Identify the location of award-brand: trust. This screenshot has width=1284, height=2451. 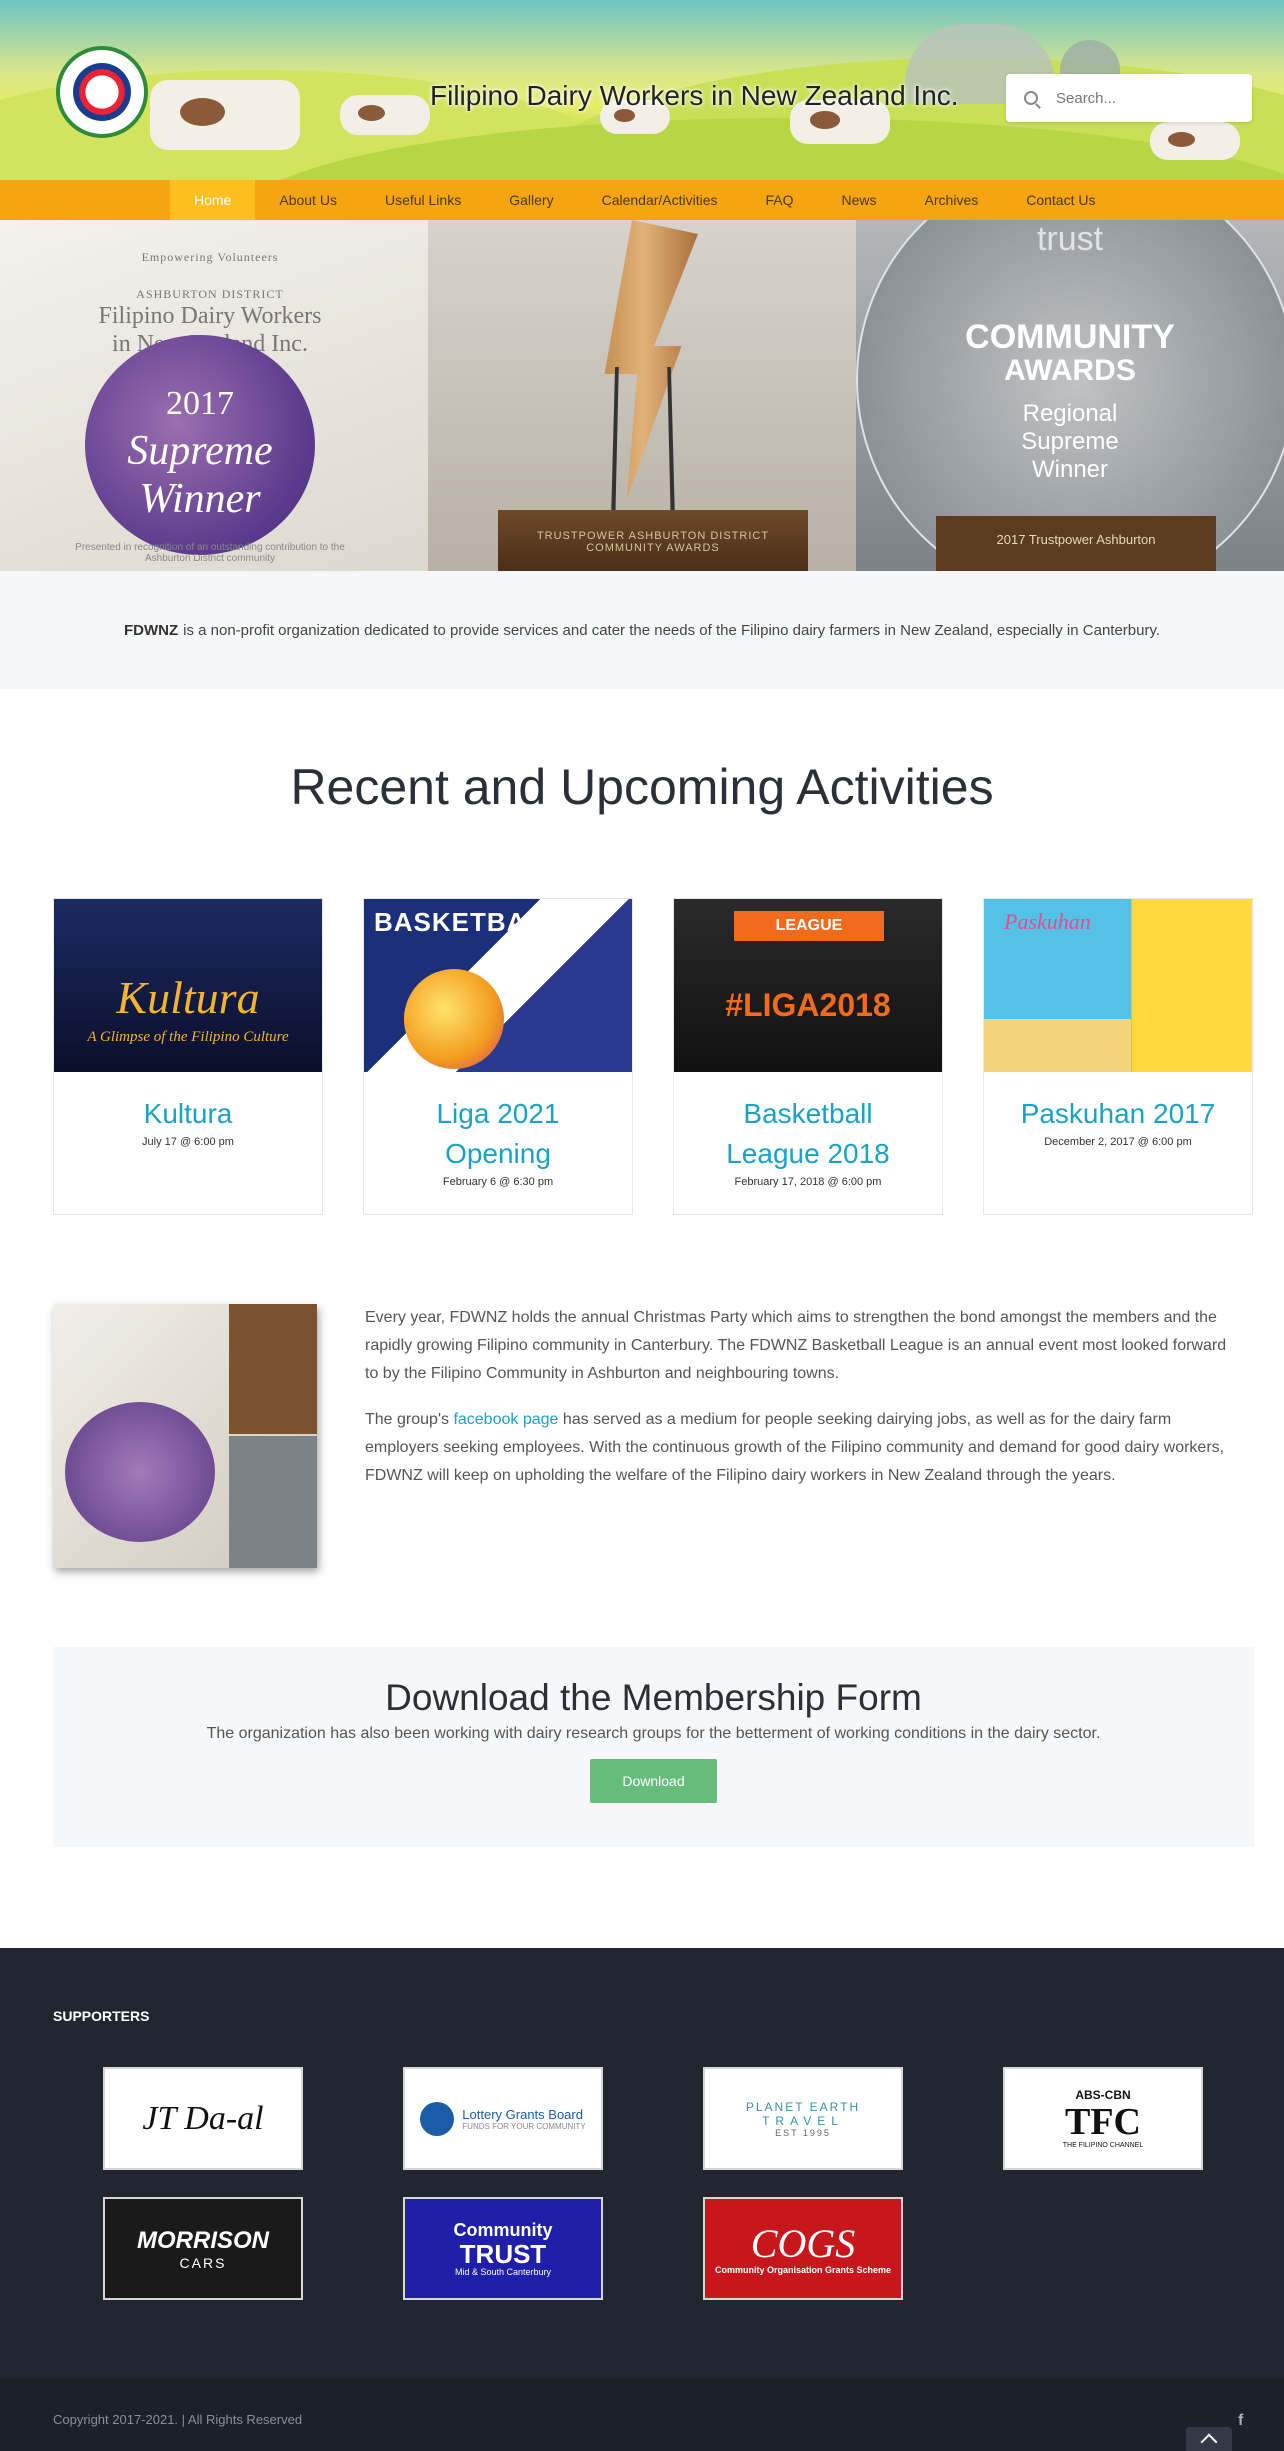
(1070, 239).